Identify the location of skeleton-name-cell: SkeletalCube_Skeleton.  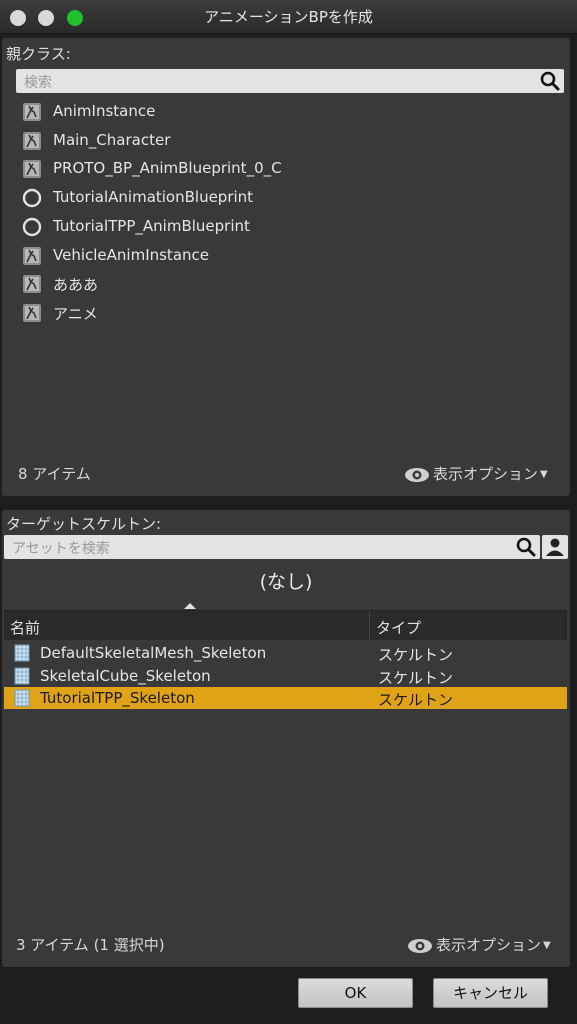
(125, 675).